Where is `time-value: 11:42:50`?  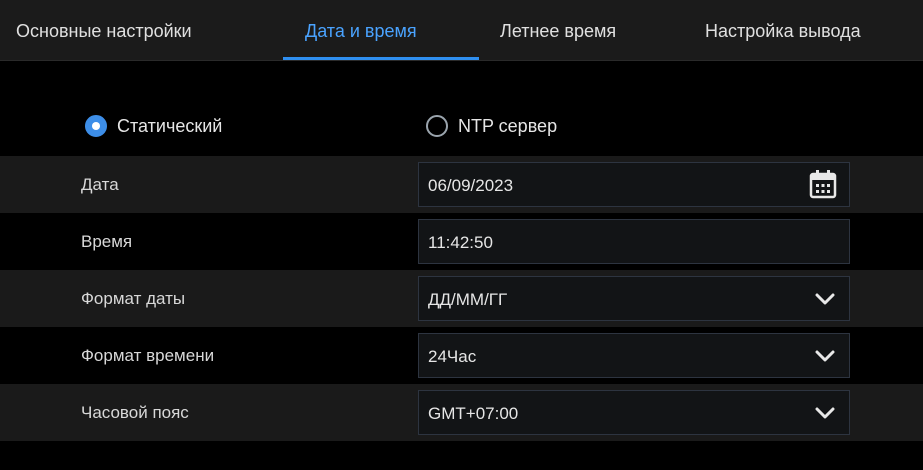
time-value: 11:42:50 is located at coordinates (460, 242).